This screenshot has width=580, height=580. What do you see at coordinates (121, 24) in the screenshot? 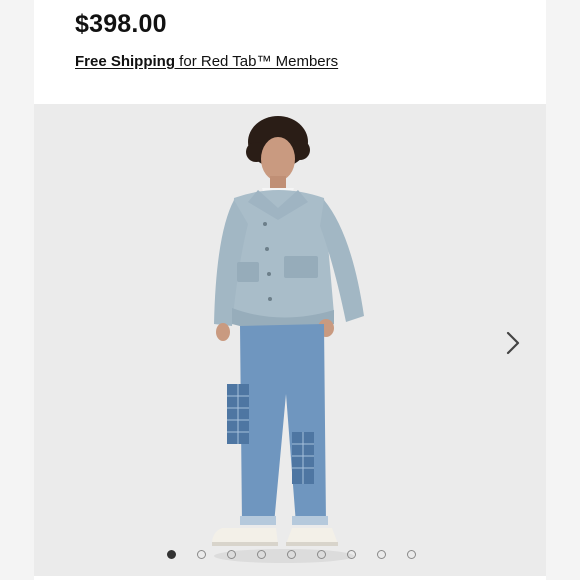
I see `product-price: $398.00` at bounding box center [121, 24].